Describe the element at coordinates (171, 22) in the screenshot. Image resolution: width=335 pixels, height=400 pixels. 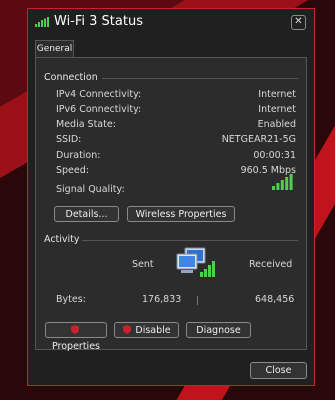
I see `title-bar: Wi-Fi 3 Status ✕` at that location.